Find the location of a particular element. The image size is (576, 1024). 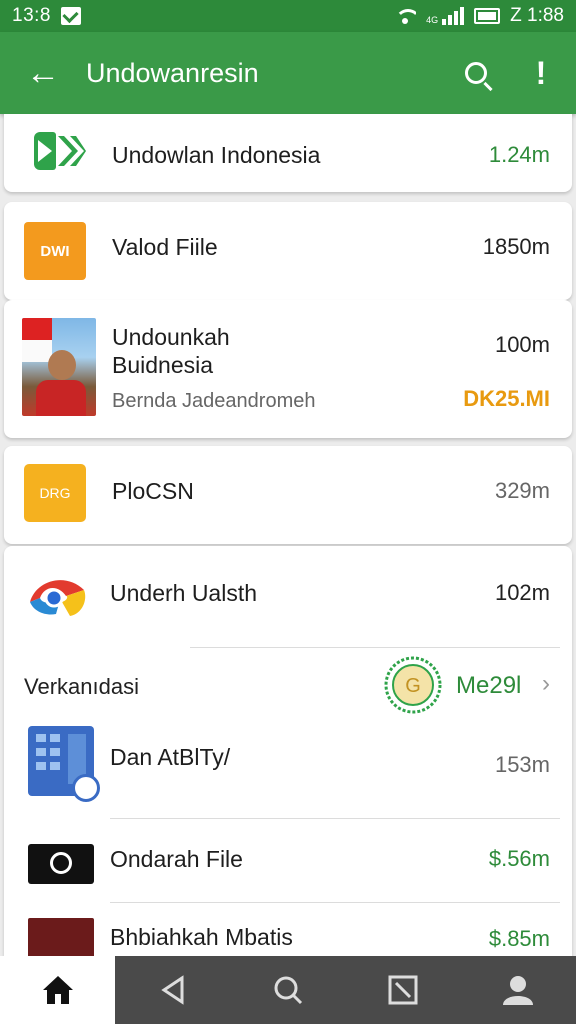

app-icon: DWI is located at coordinates (55, 251).